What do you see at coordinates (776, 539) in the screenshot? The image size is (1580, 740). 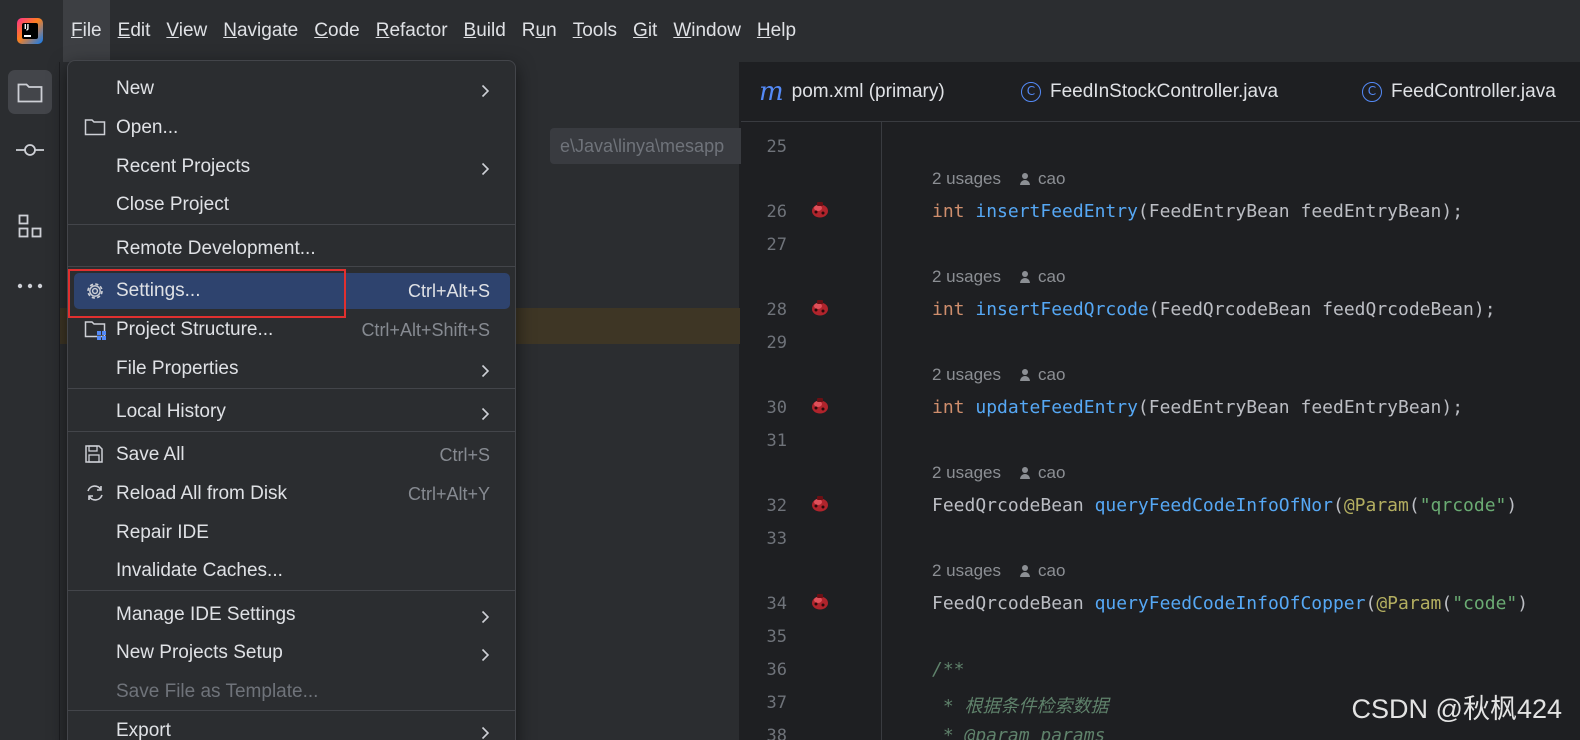 I see `line-number: 33` at bounding box center [776, 539].